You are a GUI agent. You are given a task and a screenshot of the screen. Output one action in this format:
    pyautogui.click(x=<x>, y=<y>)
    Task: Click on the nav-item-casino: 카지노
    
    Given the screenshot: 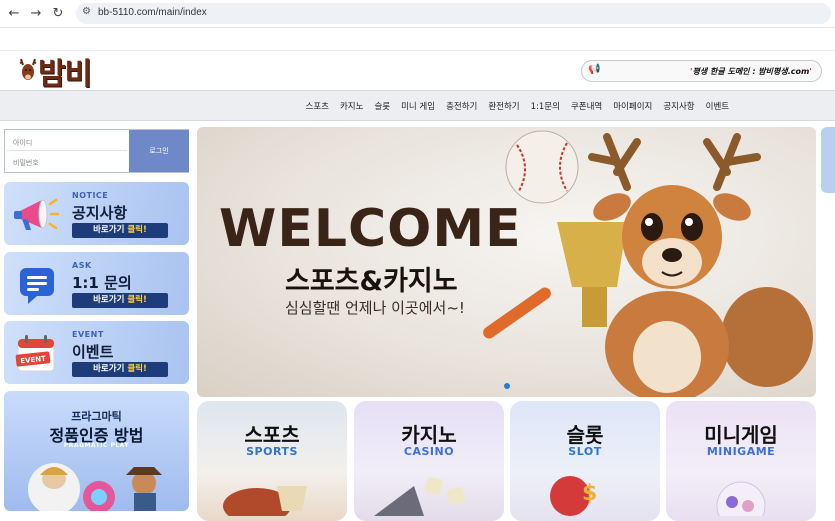 What is the action you would take?
    pyautogui.click(x=351, y=106)
    